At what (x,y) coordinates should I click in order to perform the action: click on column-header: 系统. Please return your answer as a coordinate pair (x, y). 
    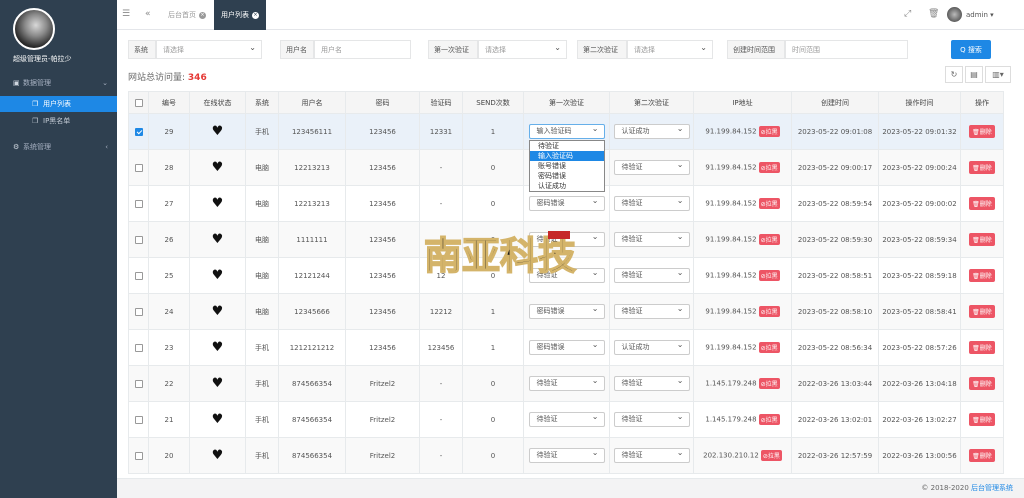
    Looking at the image, I should click on (262, 102).